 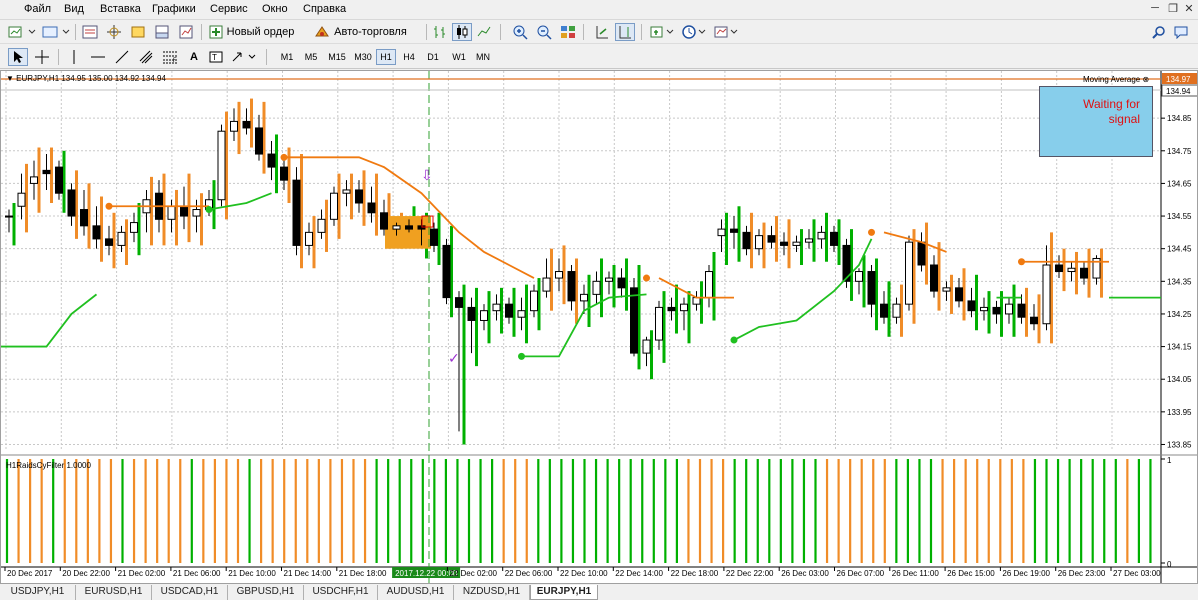 What do you see at coordinates (229, 9) in the screenshot?
I see `menu-tools: Сервис` at bounding box center [229, 9].